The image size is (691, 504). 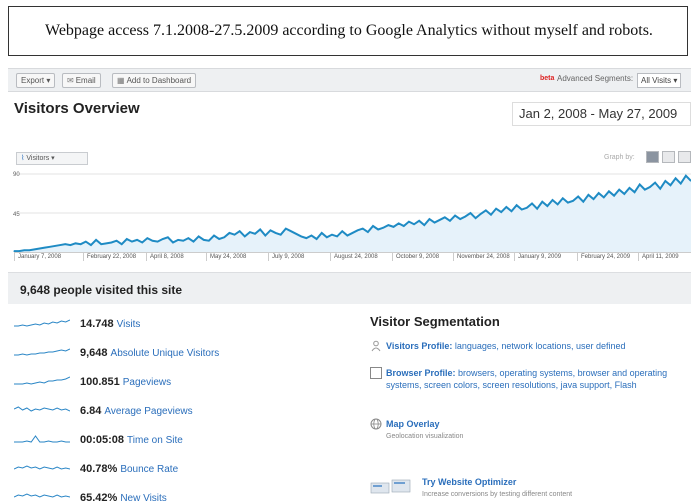 I want to click on advanced-segments-label: Advanced Segments:, so click(x=595, y=78).